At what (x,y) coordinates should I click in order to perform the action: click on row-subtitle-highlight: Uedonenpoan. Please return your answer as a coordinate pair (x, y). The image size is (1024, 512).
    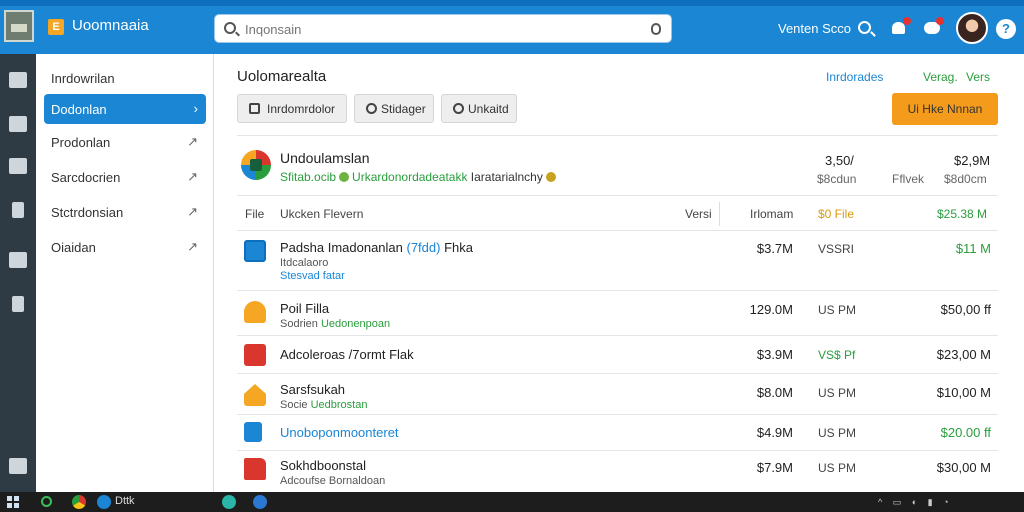
    Looking at the image, I should click on (355, 324).